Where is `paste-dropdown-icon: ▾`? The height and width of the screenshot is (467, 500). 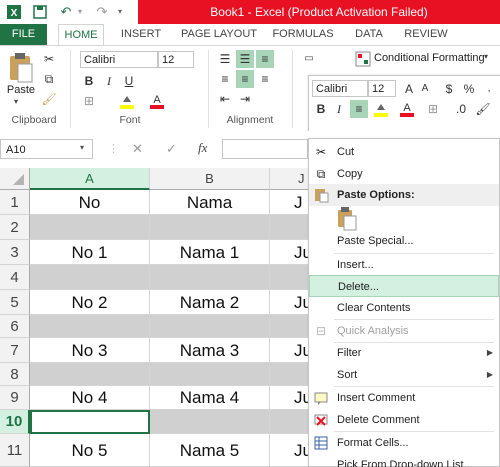 paste-dropdown-icon: ▾ is located at coordinates (16, 101).